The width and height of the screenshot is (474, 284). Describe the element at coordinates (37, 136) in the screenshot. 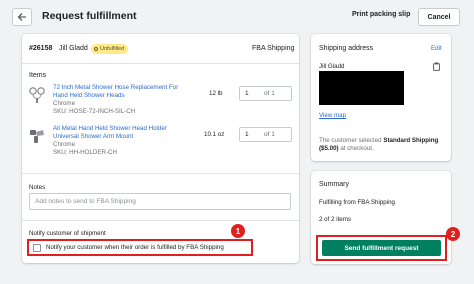

I see `shower-head-holder-thumbnail-icon` at that location.